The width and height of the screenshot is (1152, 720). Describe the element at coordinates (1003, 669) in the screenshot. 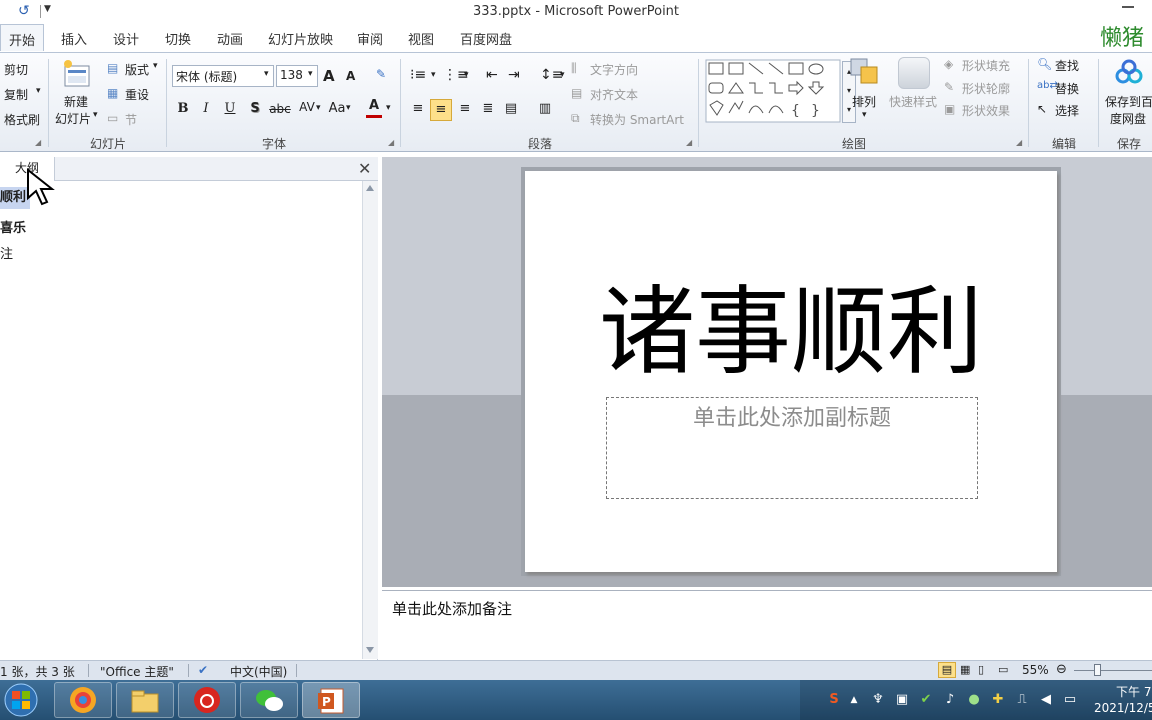

I see `slideshow-view-icon: ▭` at that location.